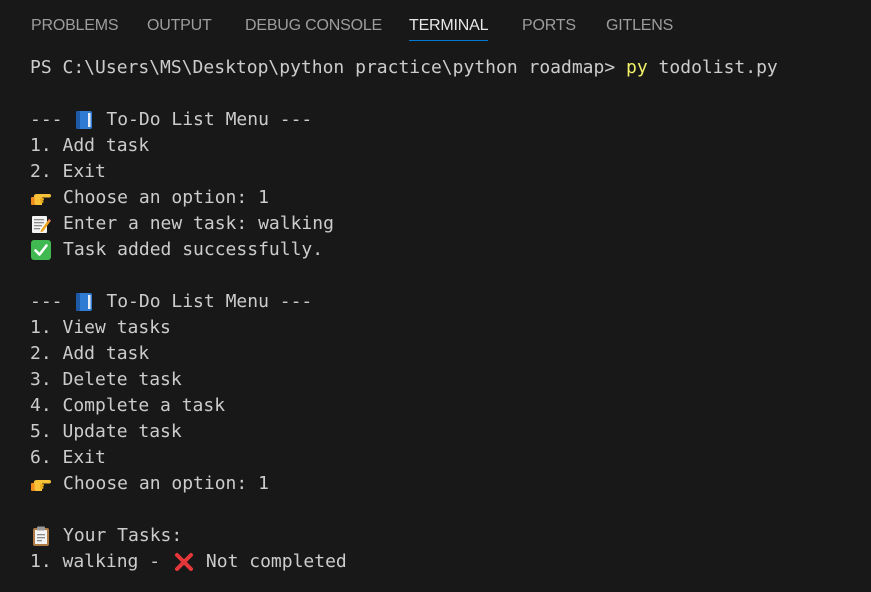  I want to click on menu-option: 1. View tasks, so click(100, 327).